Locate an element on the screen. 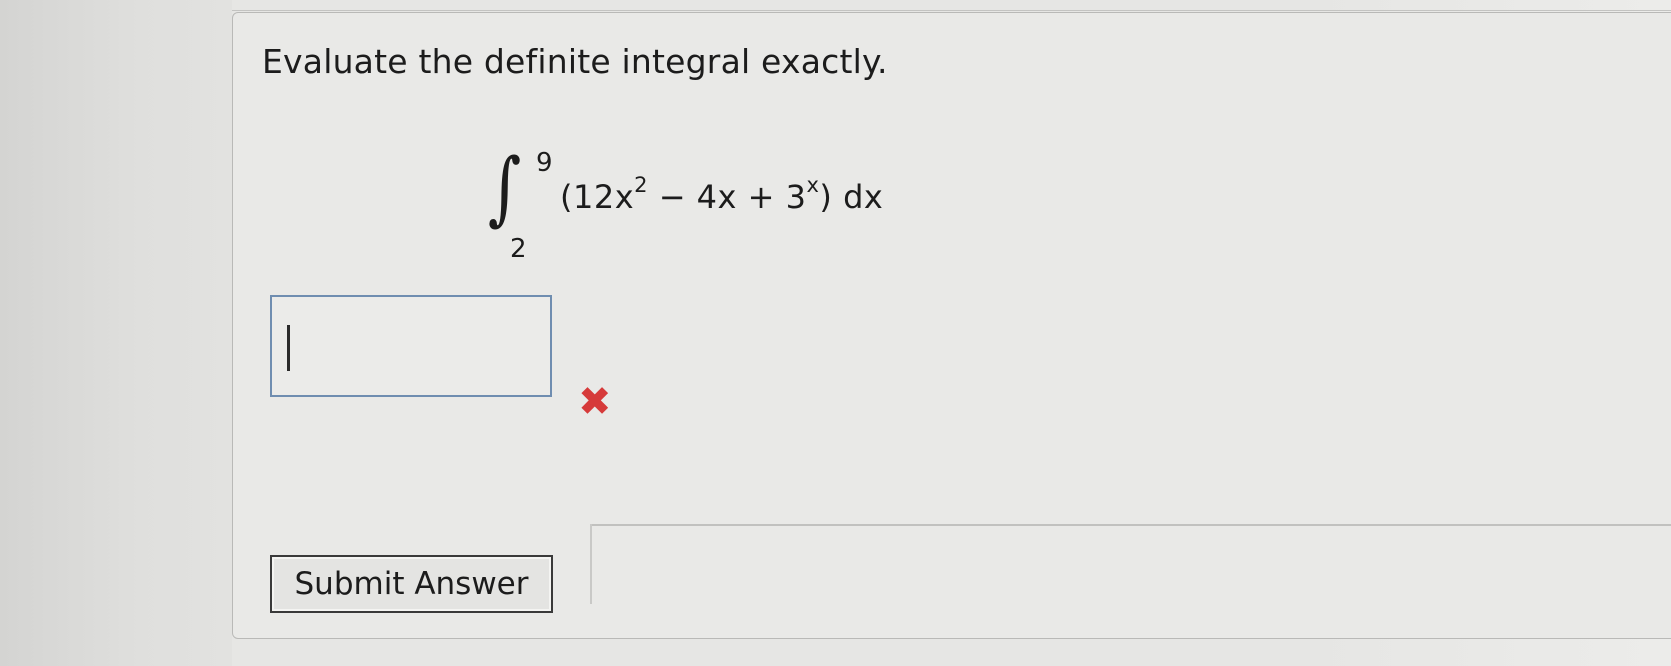 Image resolution: width=1671 pixels, height=666 pixels. integrand-part-2: − 4x + 3 is located at coordinates (727, 197).